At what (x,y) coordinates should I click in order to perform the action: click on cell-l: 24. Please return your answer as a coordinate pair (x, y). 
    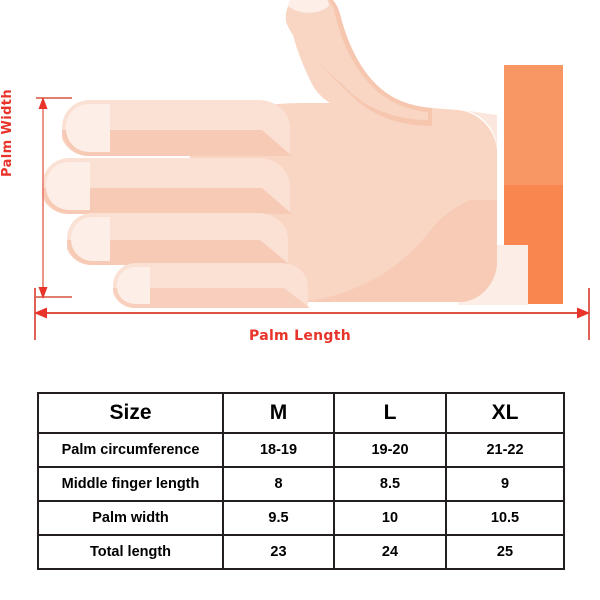
    Looking at the image, I should click on (390, 552).